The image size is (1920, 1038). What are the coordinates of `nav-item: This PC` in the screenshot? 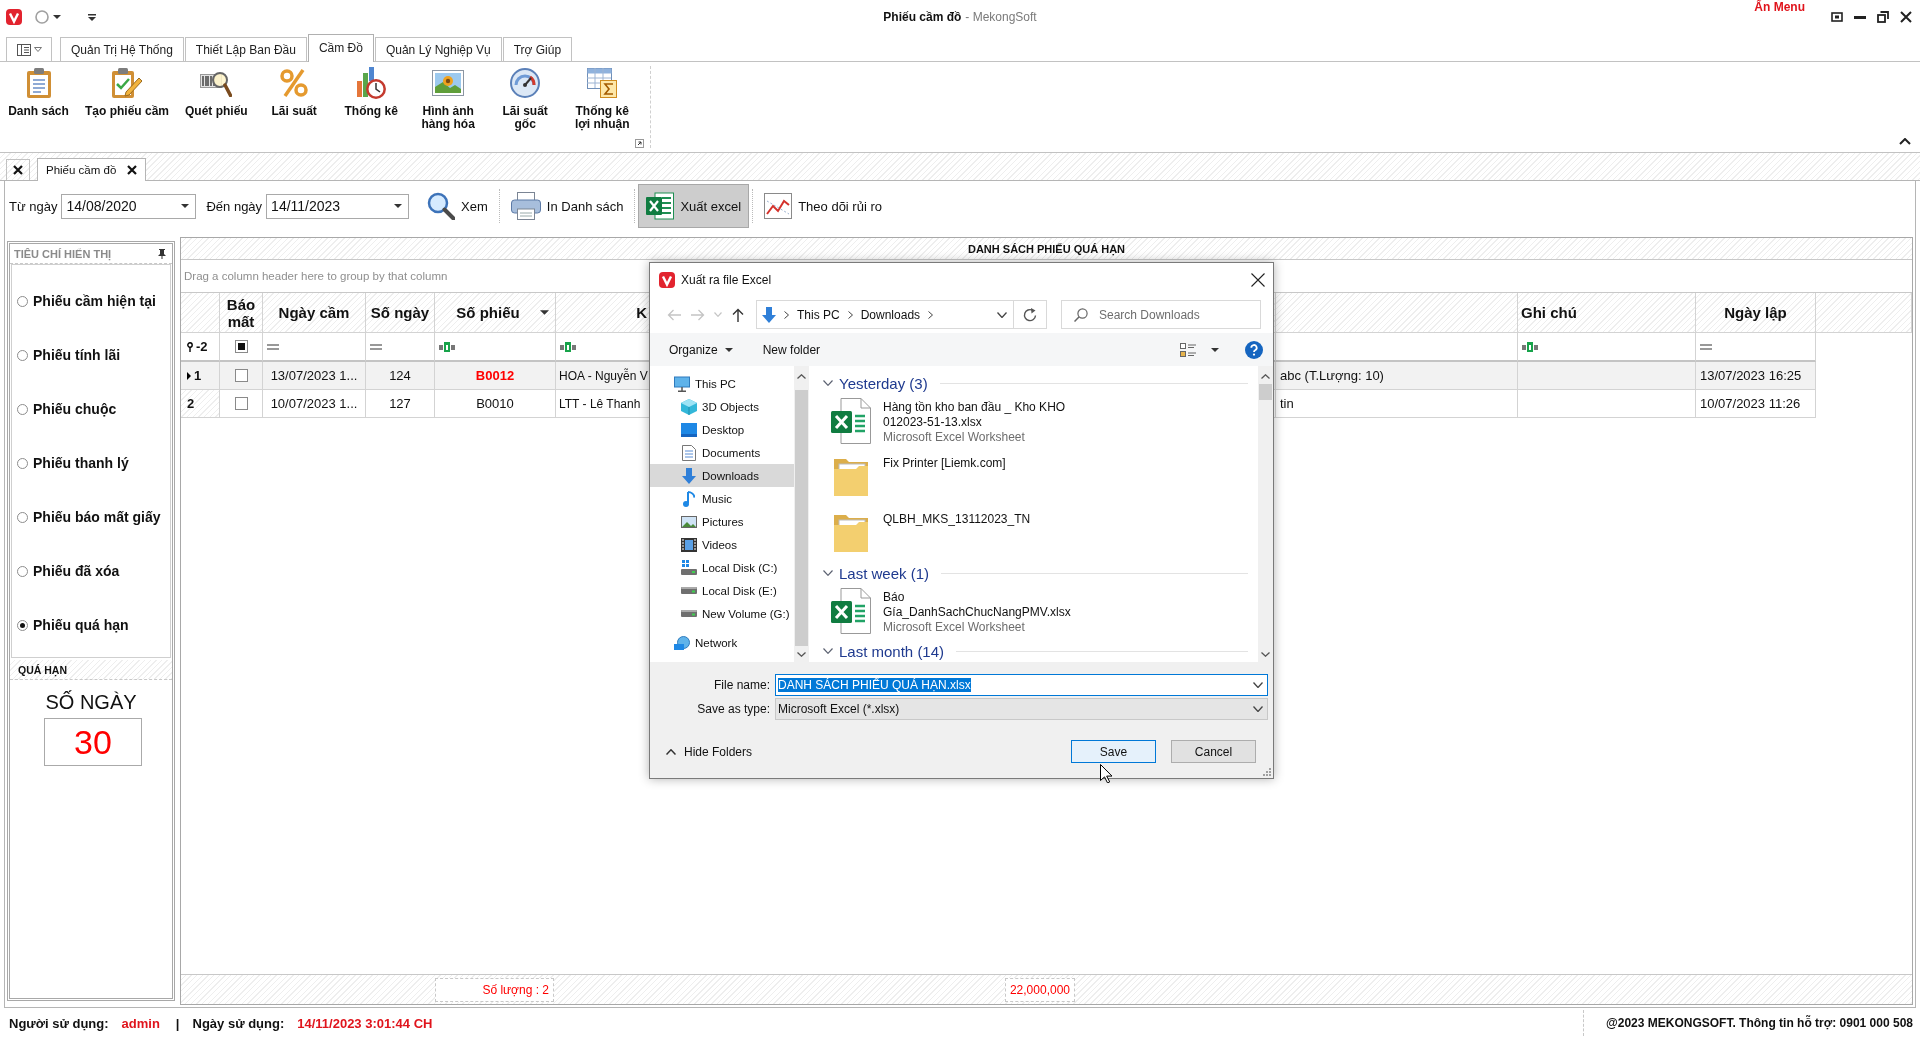 It's located at (722, 383).